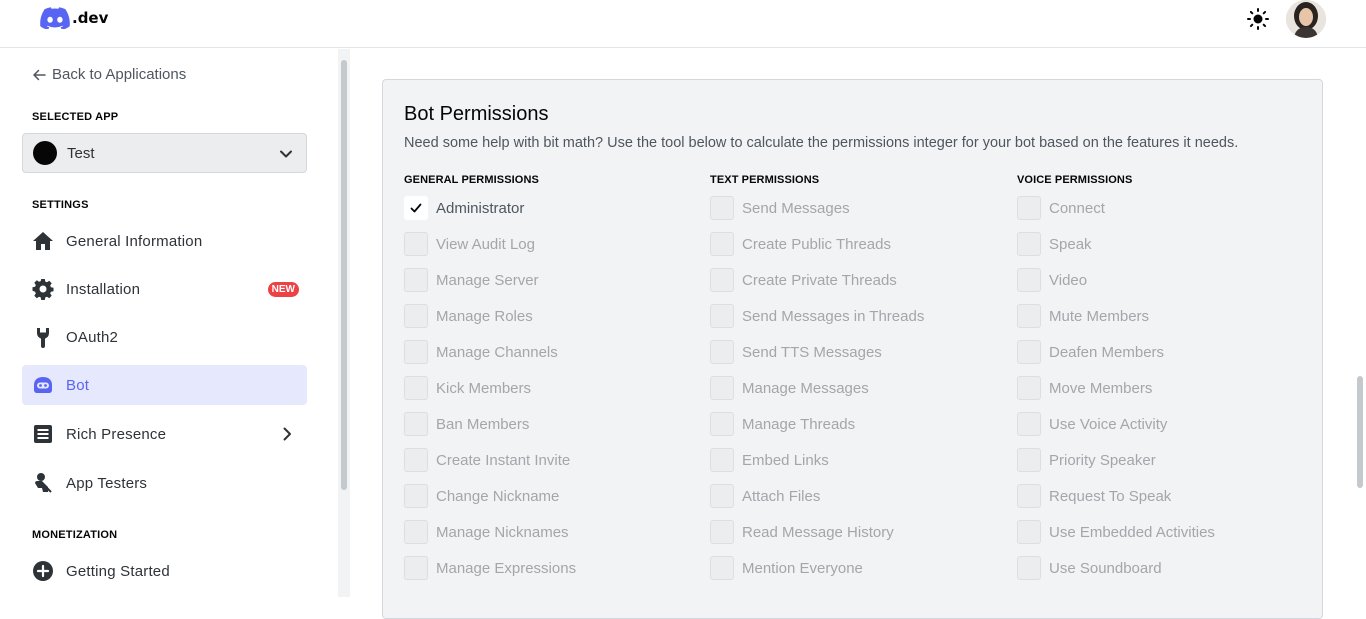 Image resolution: width=1366 pixels, height=619 pixels. What do you see at coordinates (471, 180) in the screenshot?
I see `general-permissions-heading: GENERAL PERMISSIONS` at bounding box center [471, 180].